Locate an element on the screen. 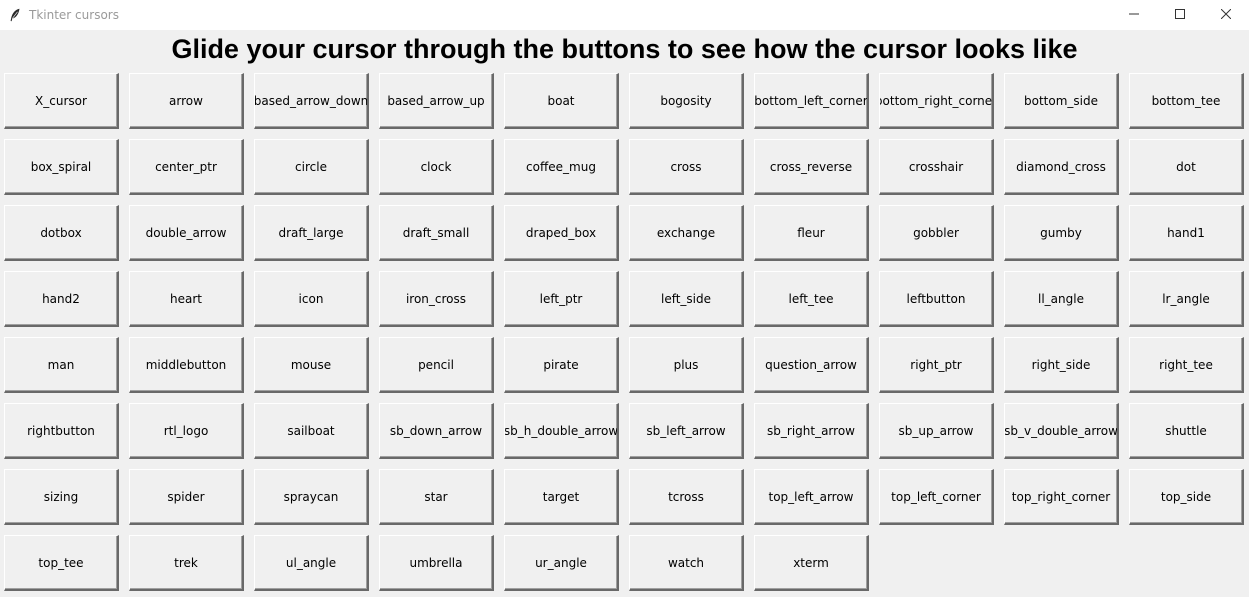 This screenshot has height=597, width=1249. cursor-button-sb-up-arrow: sb_up_arrow is located at coordinates (936, 431).